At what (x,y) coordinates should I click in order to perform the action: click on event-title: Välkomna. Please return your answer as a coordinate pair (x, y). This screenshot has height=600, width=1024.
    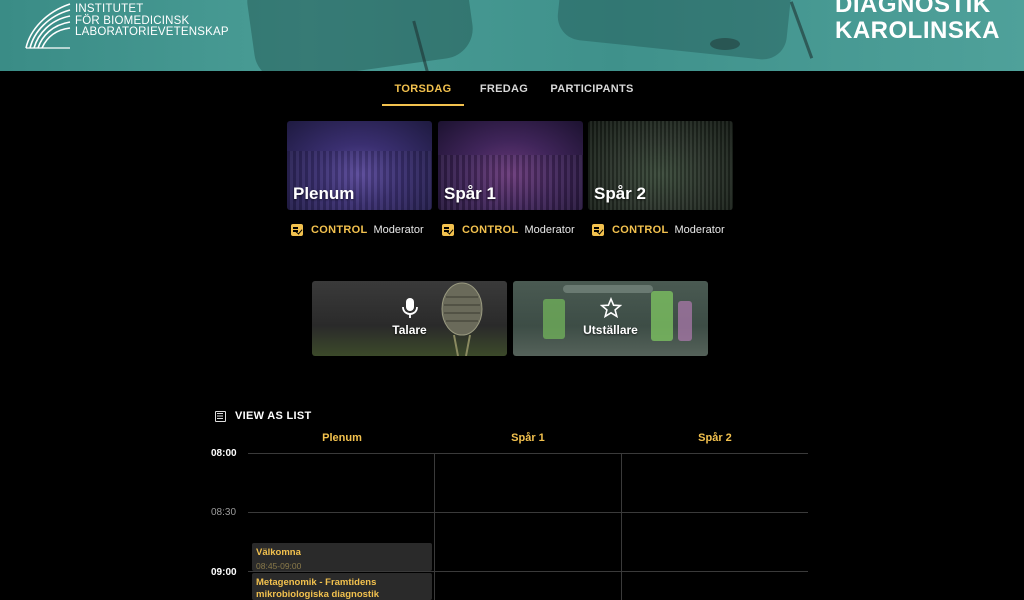
    Looking at the image, I should click on (278, 552).